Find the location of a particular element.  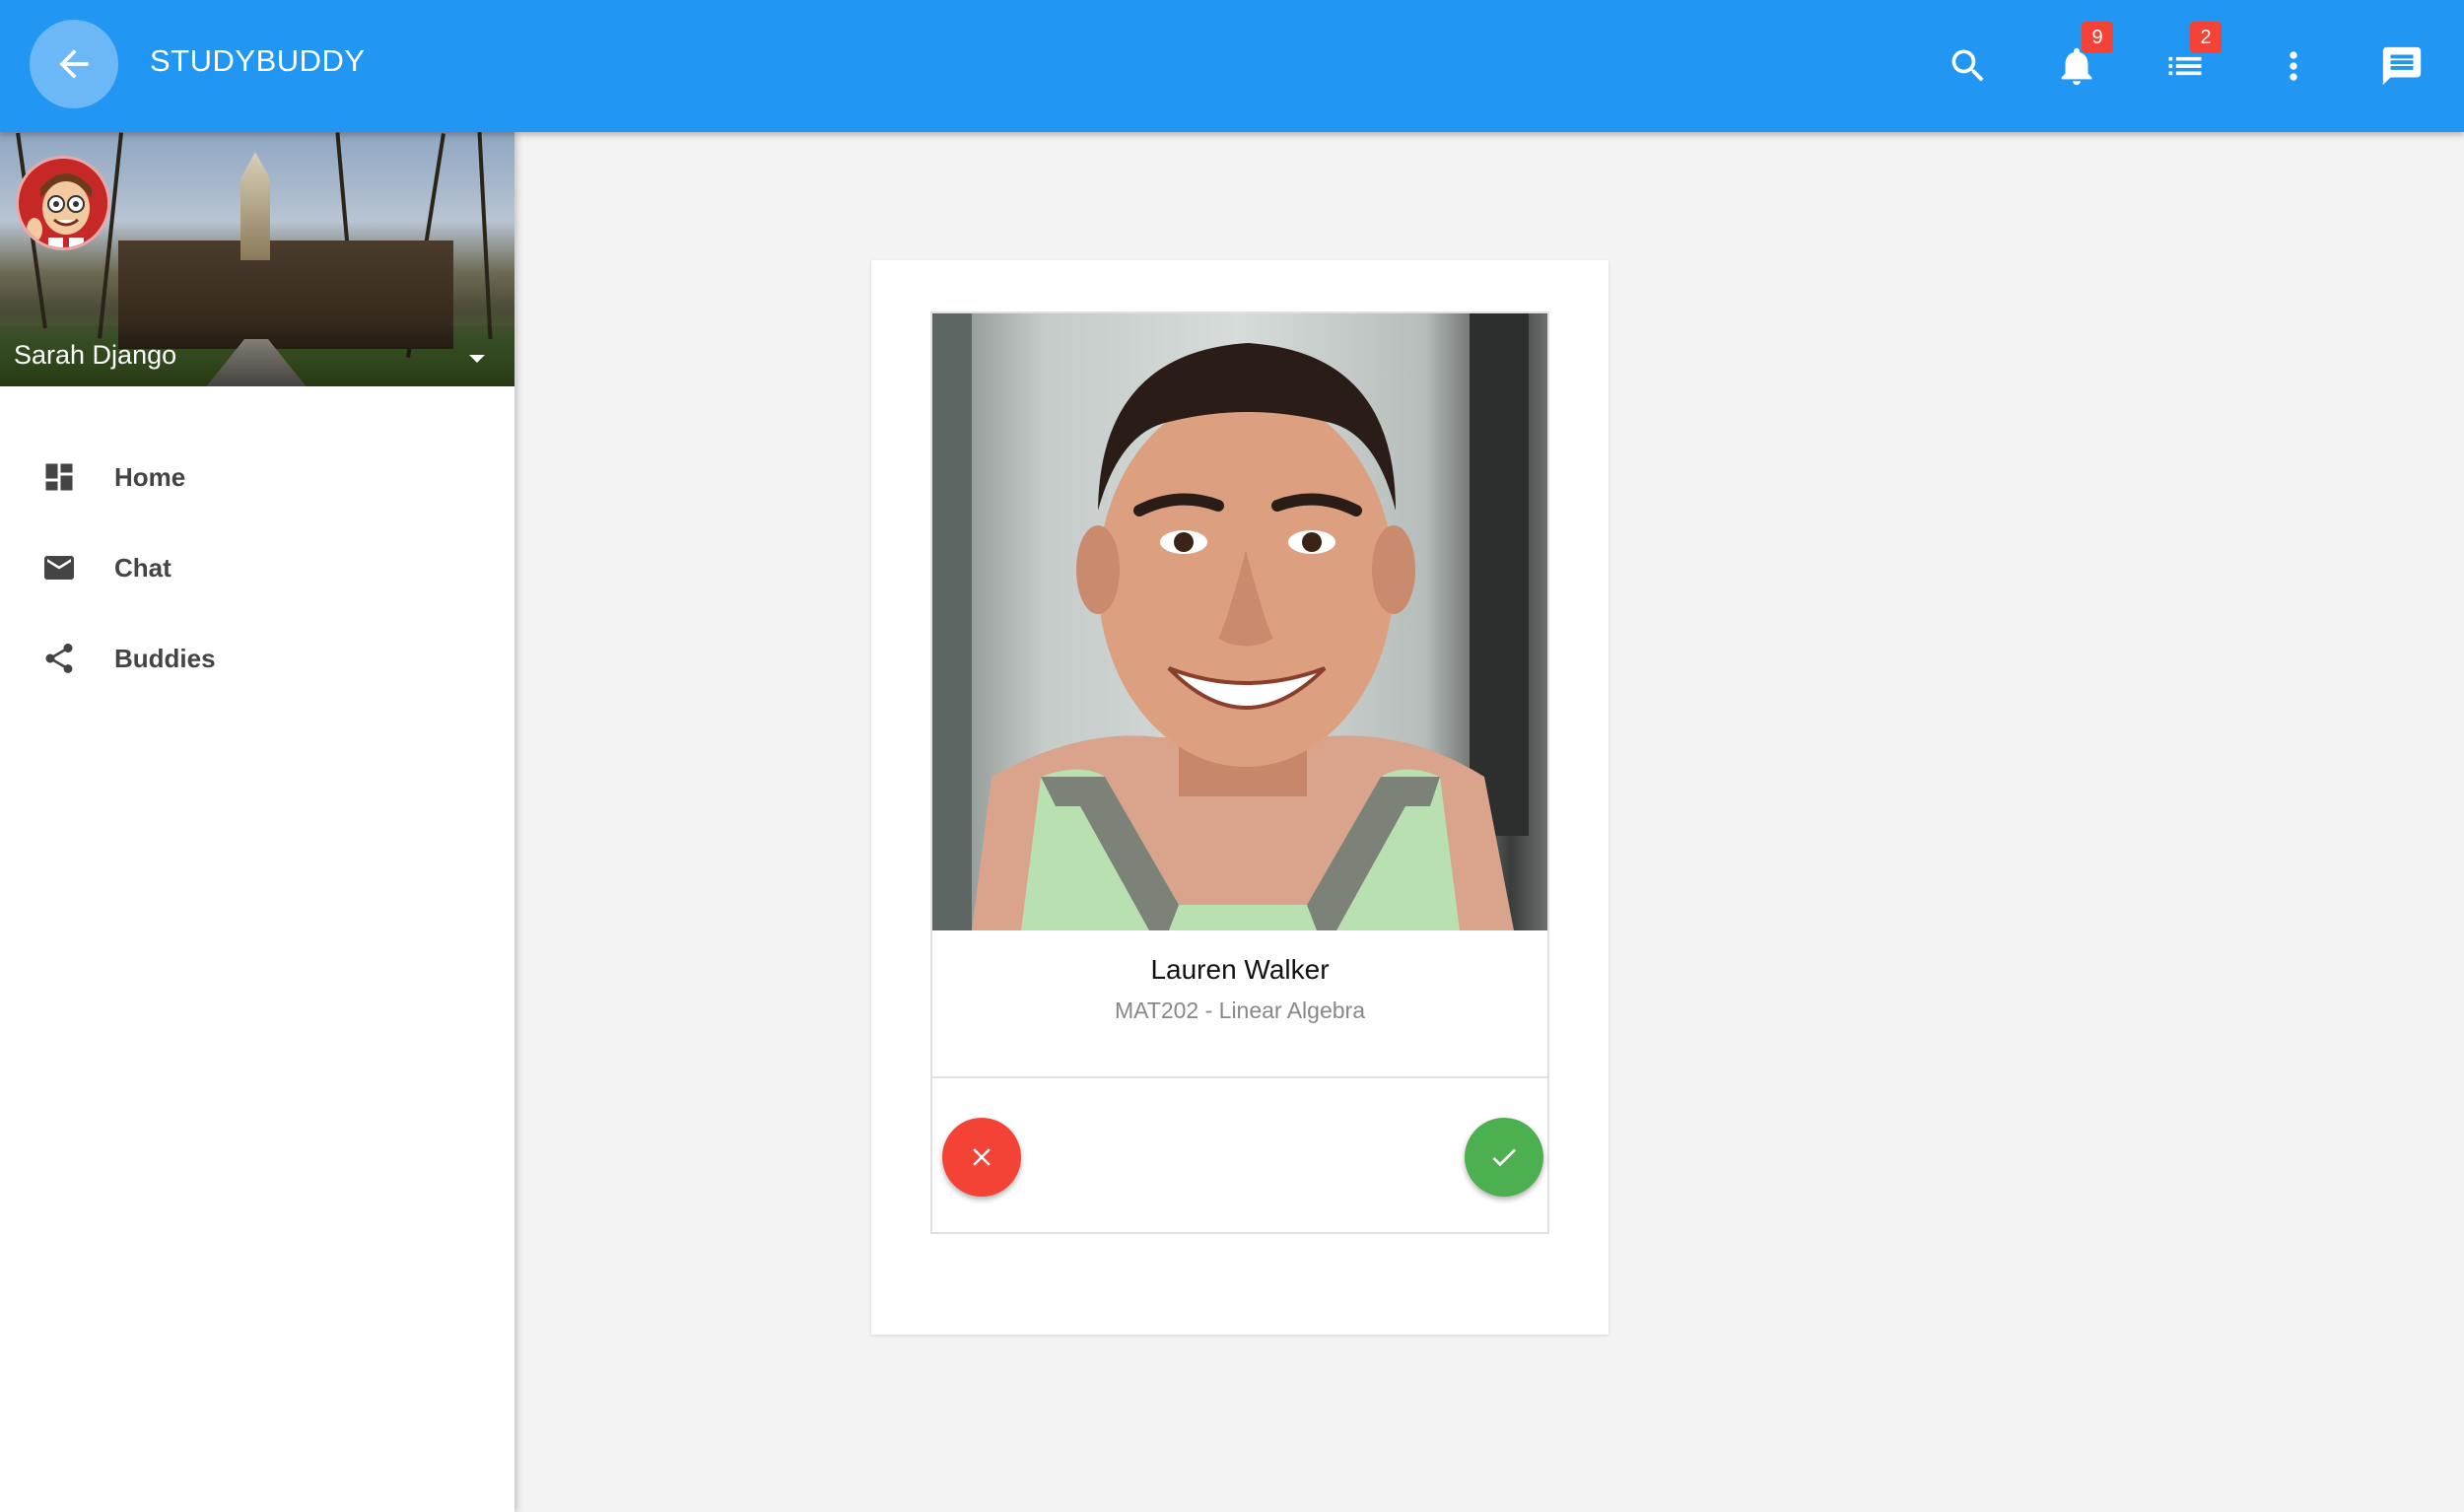

profile-name: Sarah Django is located at coordinates (95, 355).